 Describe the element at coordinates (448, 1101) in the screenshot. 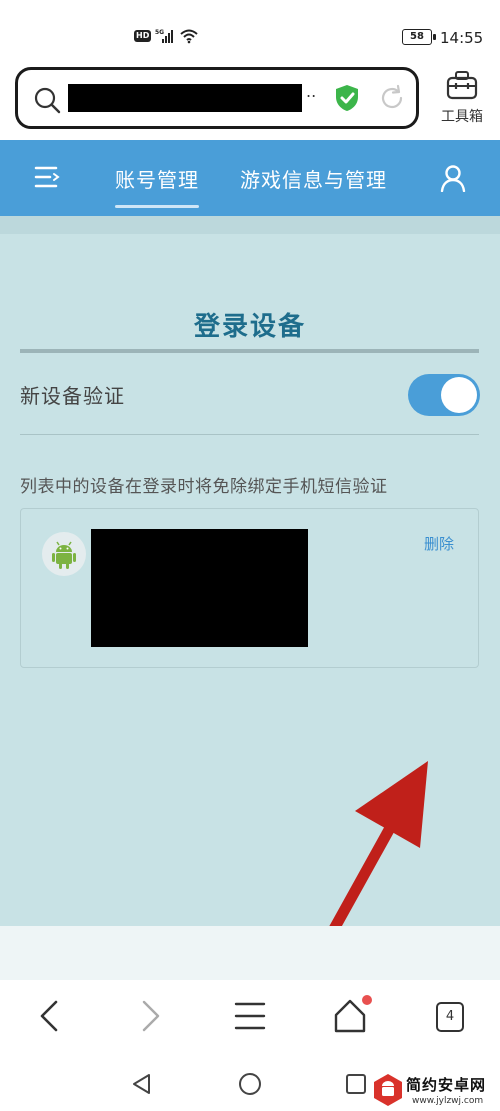

I see `watermark-url: www.jylzwj.com` at that location.